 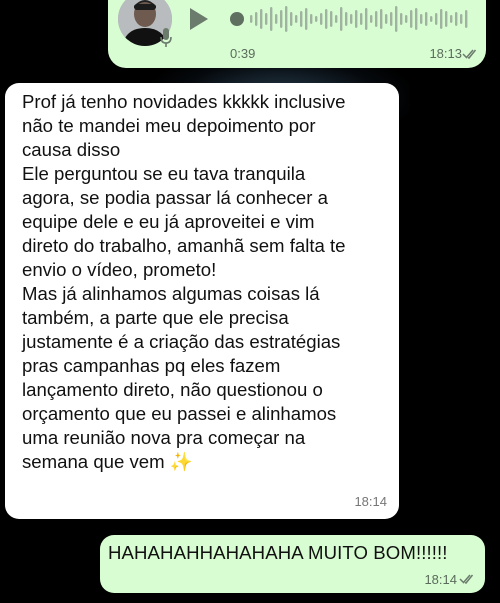 What do you see at coordinates (445, 53) in the screenshot?
I see `message-time: 18:13` at bounding box center [445, 53].